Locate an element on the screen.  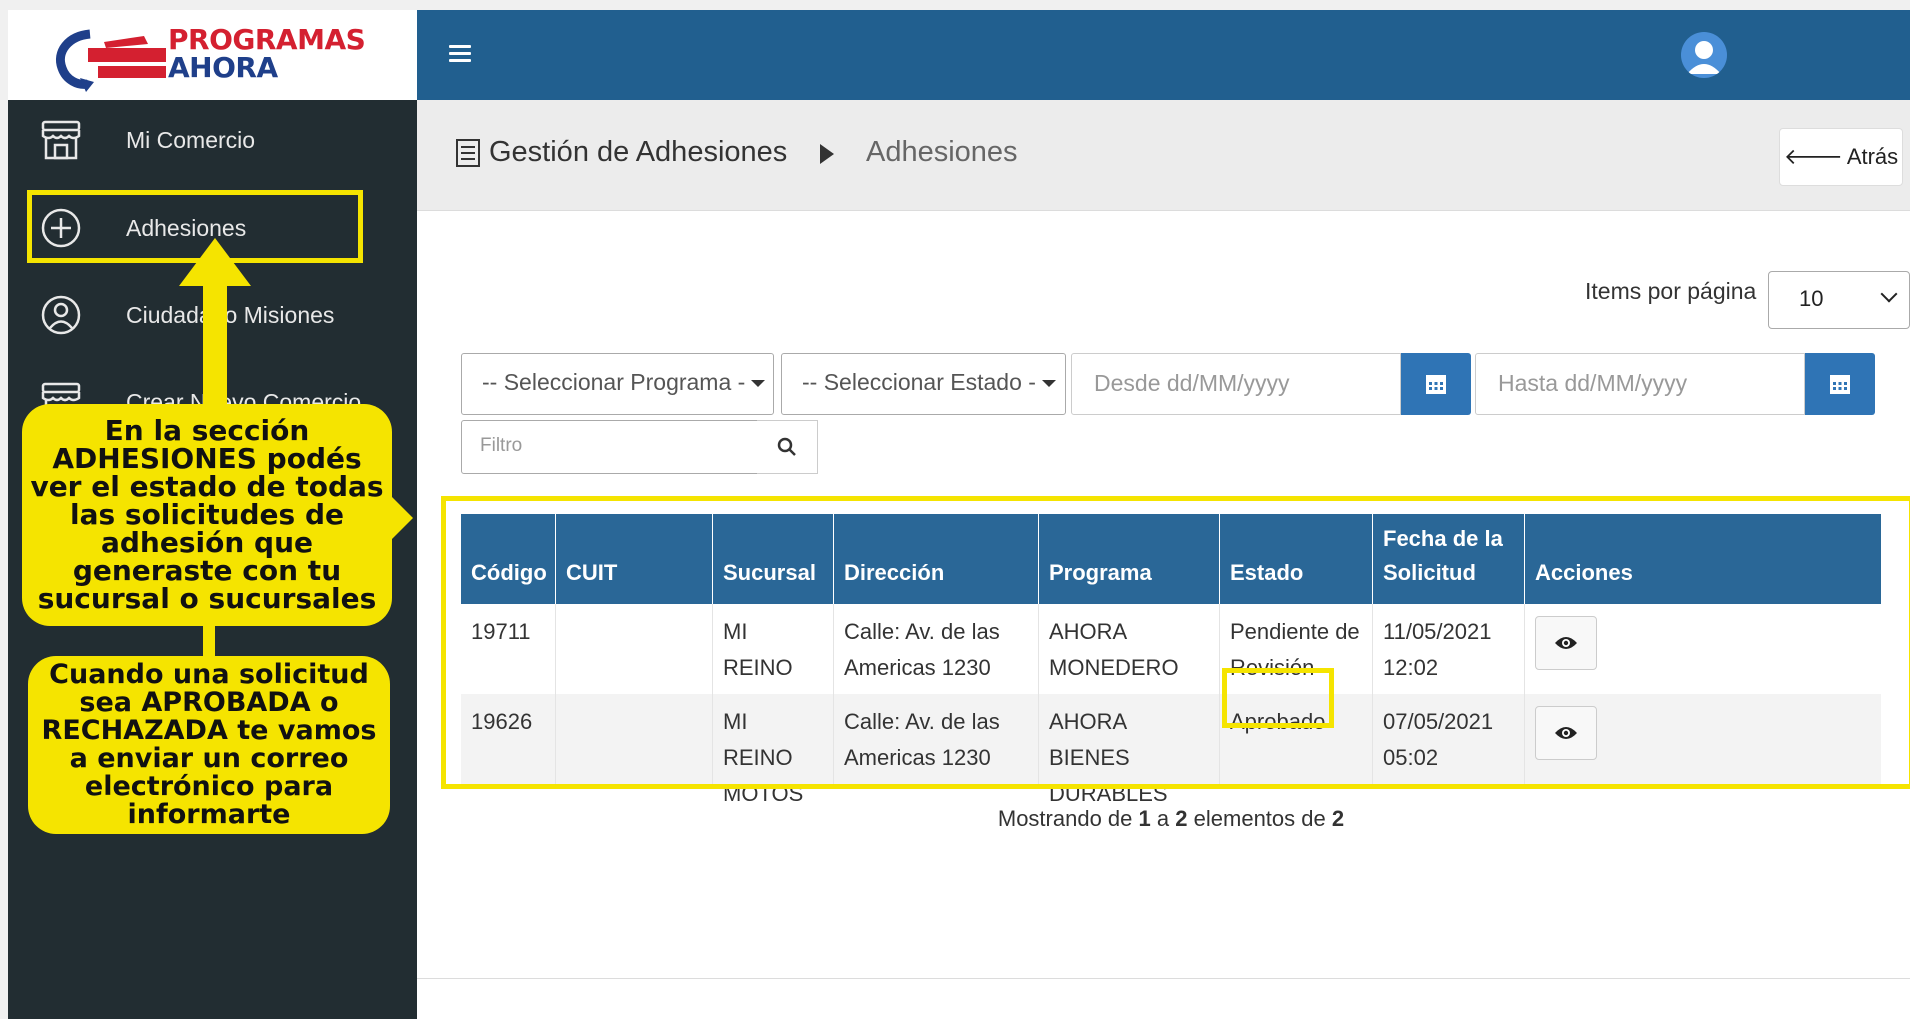
hasta-calendar-button is located at coordinates (1840, 384).